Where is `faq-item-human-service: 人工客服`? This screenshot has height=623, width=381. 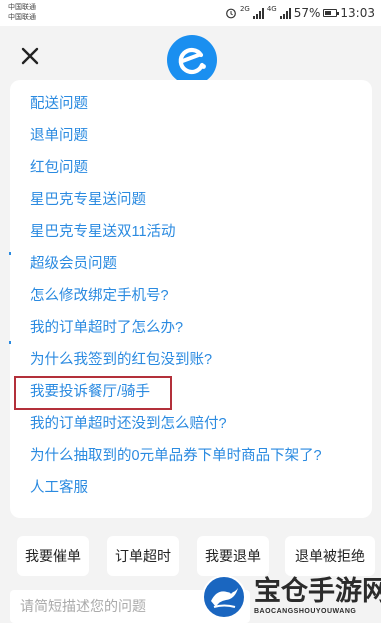
faq-item-human-service: 人工客服 is located at coordinates (59, 488).